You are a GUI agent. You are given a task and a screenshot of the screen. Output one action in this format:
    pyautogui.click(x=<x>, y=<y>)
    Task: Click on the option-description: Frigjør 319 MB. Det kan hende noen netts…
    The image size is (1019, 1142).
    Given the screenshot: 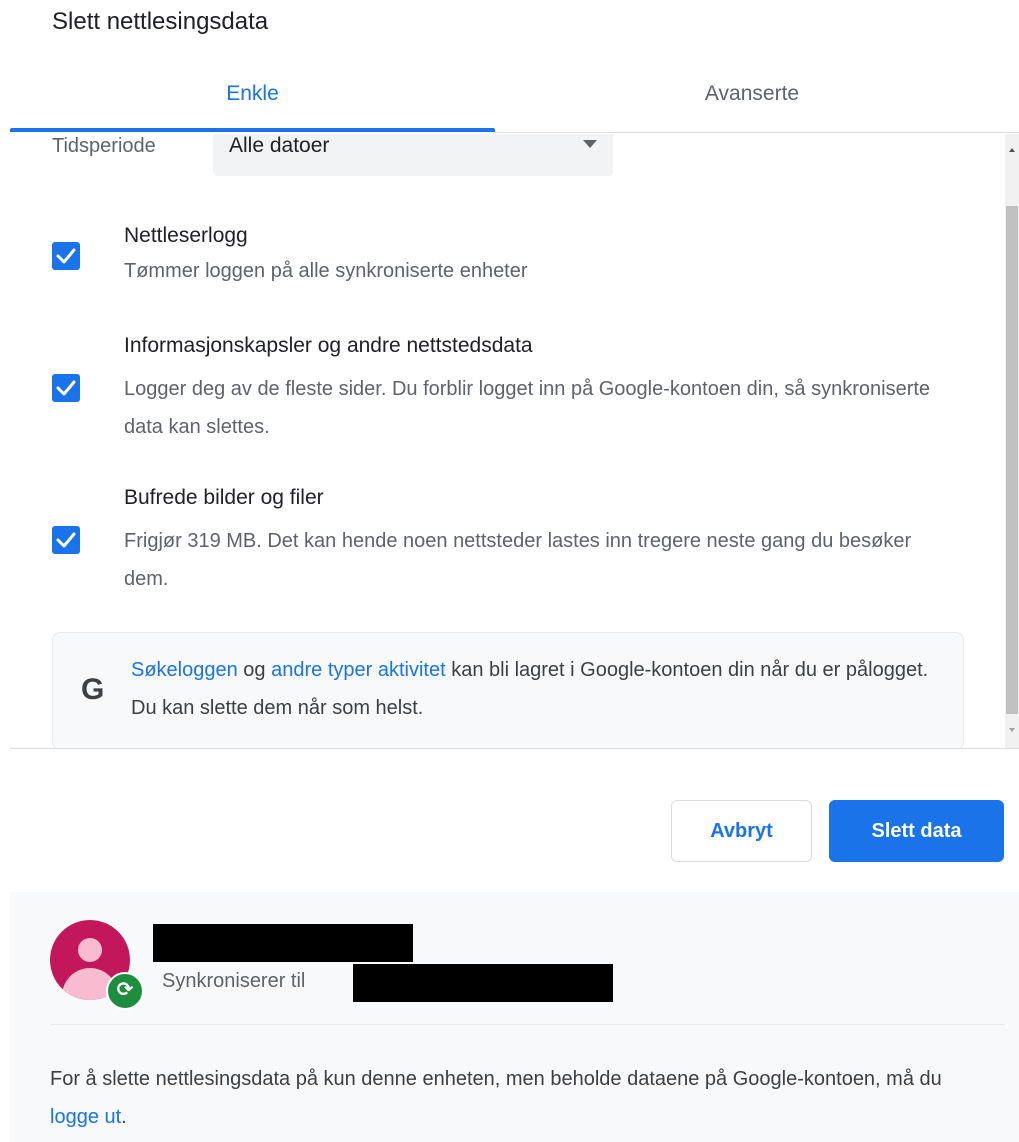 What is the action you would take?
    pyautogui.click(x=518, y=560)
    